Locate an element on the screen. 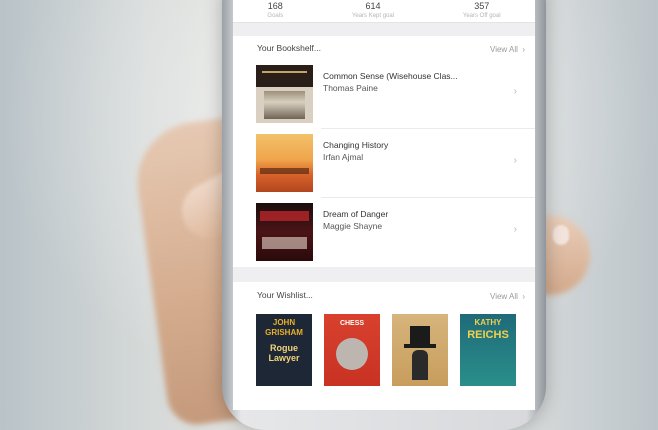 This screenshot has width=658, height=430. stat-label: Goals is located at coordinates (275, 16).